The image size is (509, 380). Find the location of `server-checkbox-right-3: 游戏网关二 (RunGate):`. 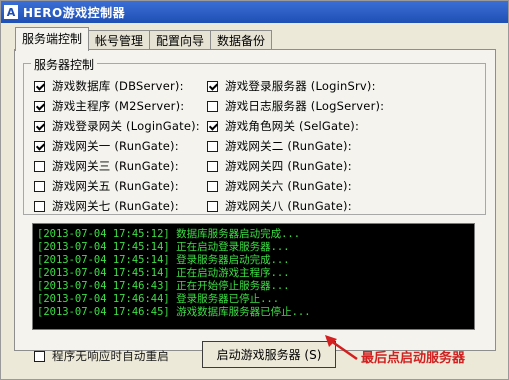

server-checkbox-right-3: 游戏网关二 (RunGate): is located at coordinates (279, 146).